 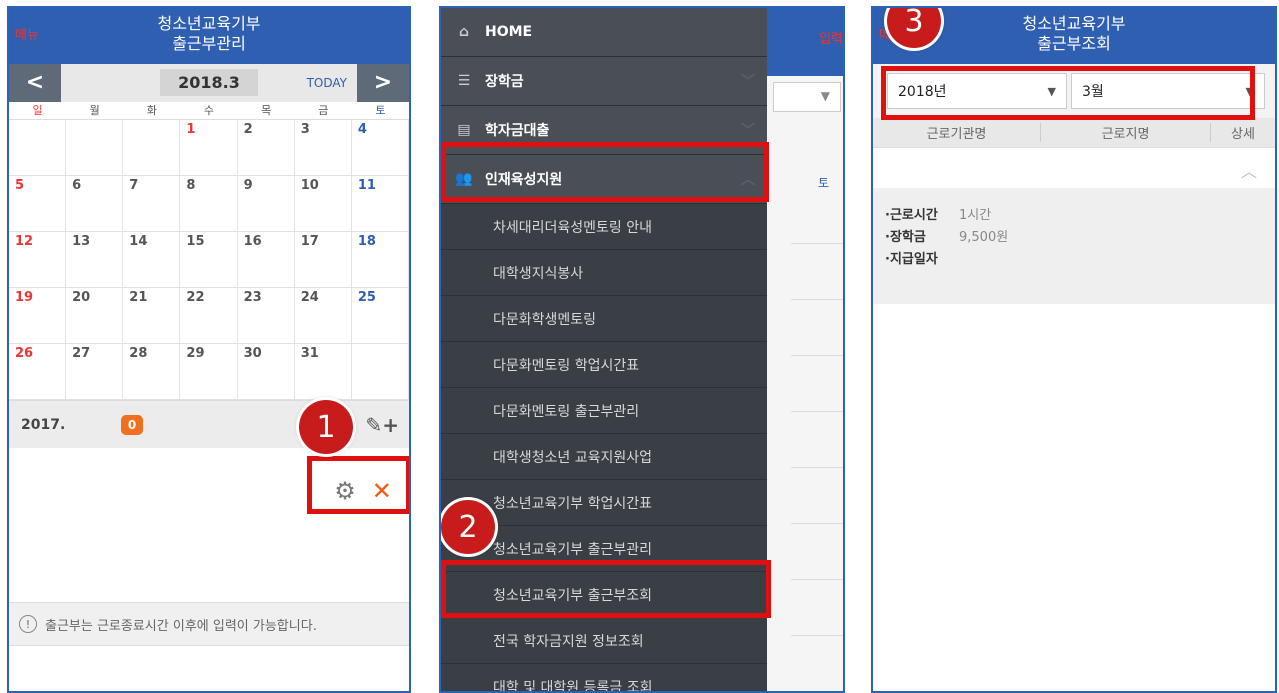 What do you see at coordinates (805, 42) in the screenshot?
I see `bg-input-label: 입력` at bounding box center [805, 42].